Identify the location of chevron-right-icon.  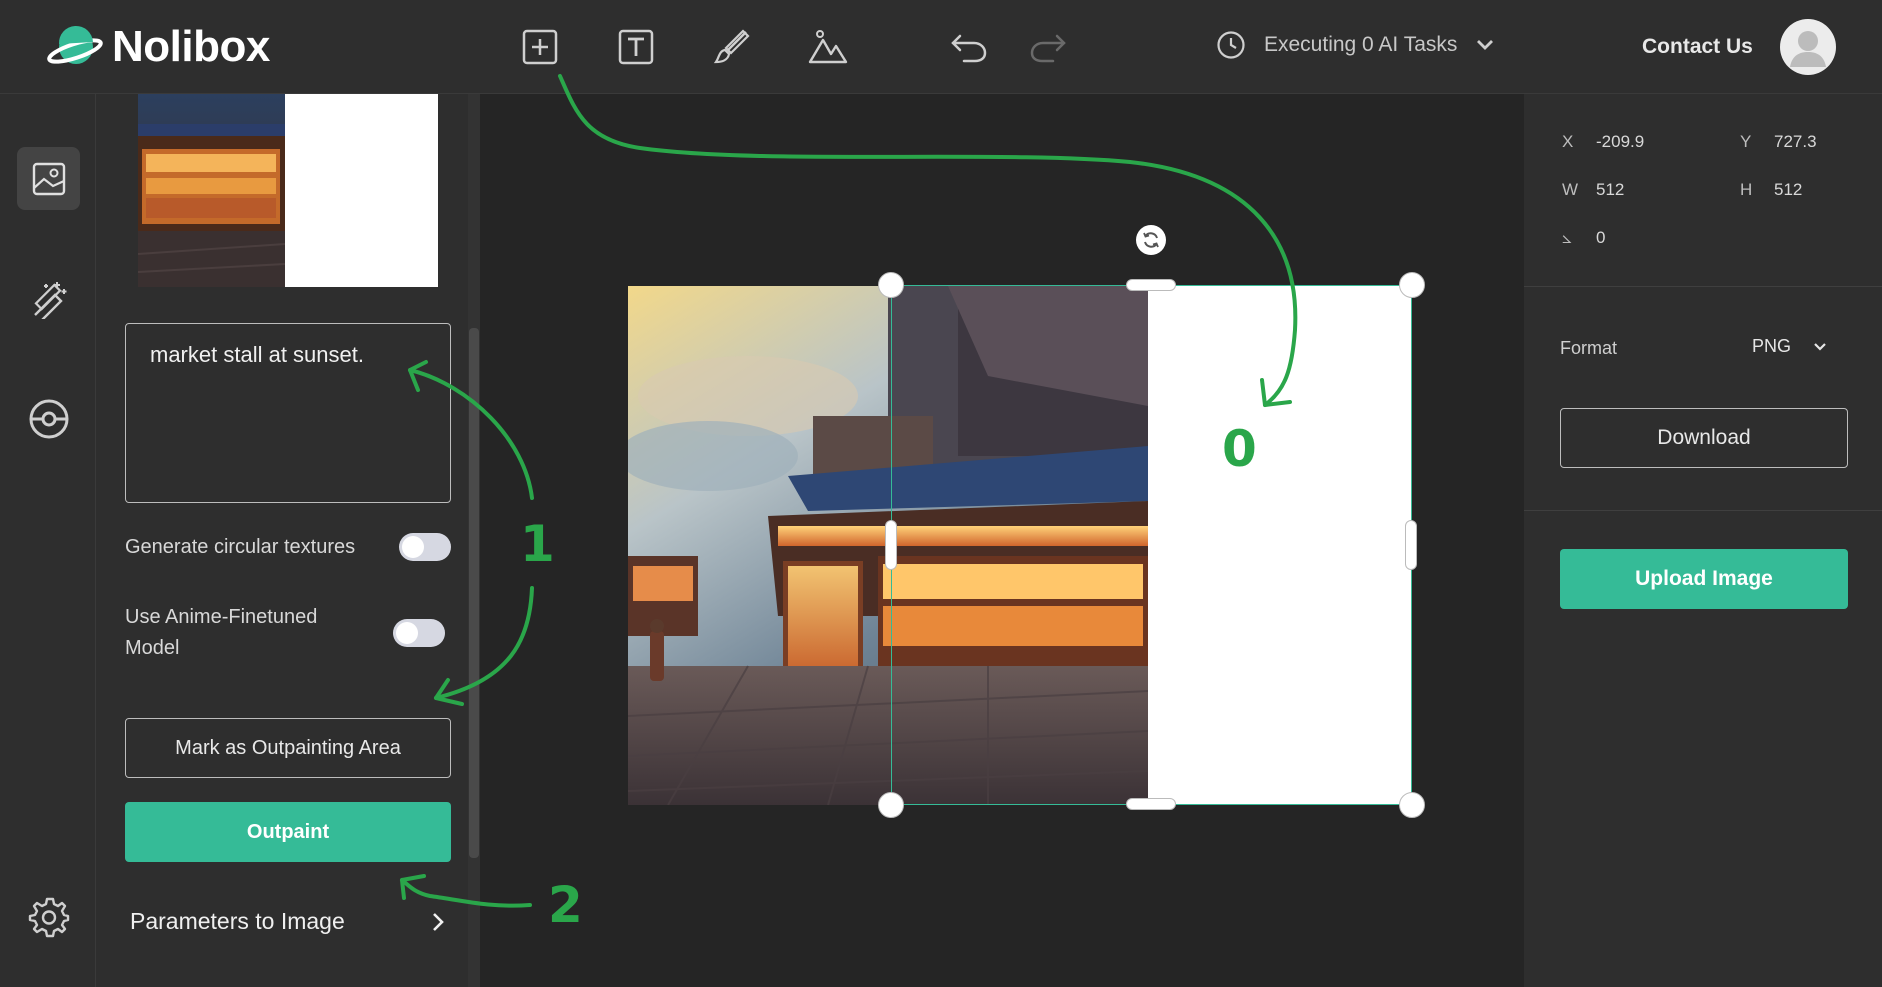
(438, 921).